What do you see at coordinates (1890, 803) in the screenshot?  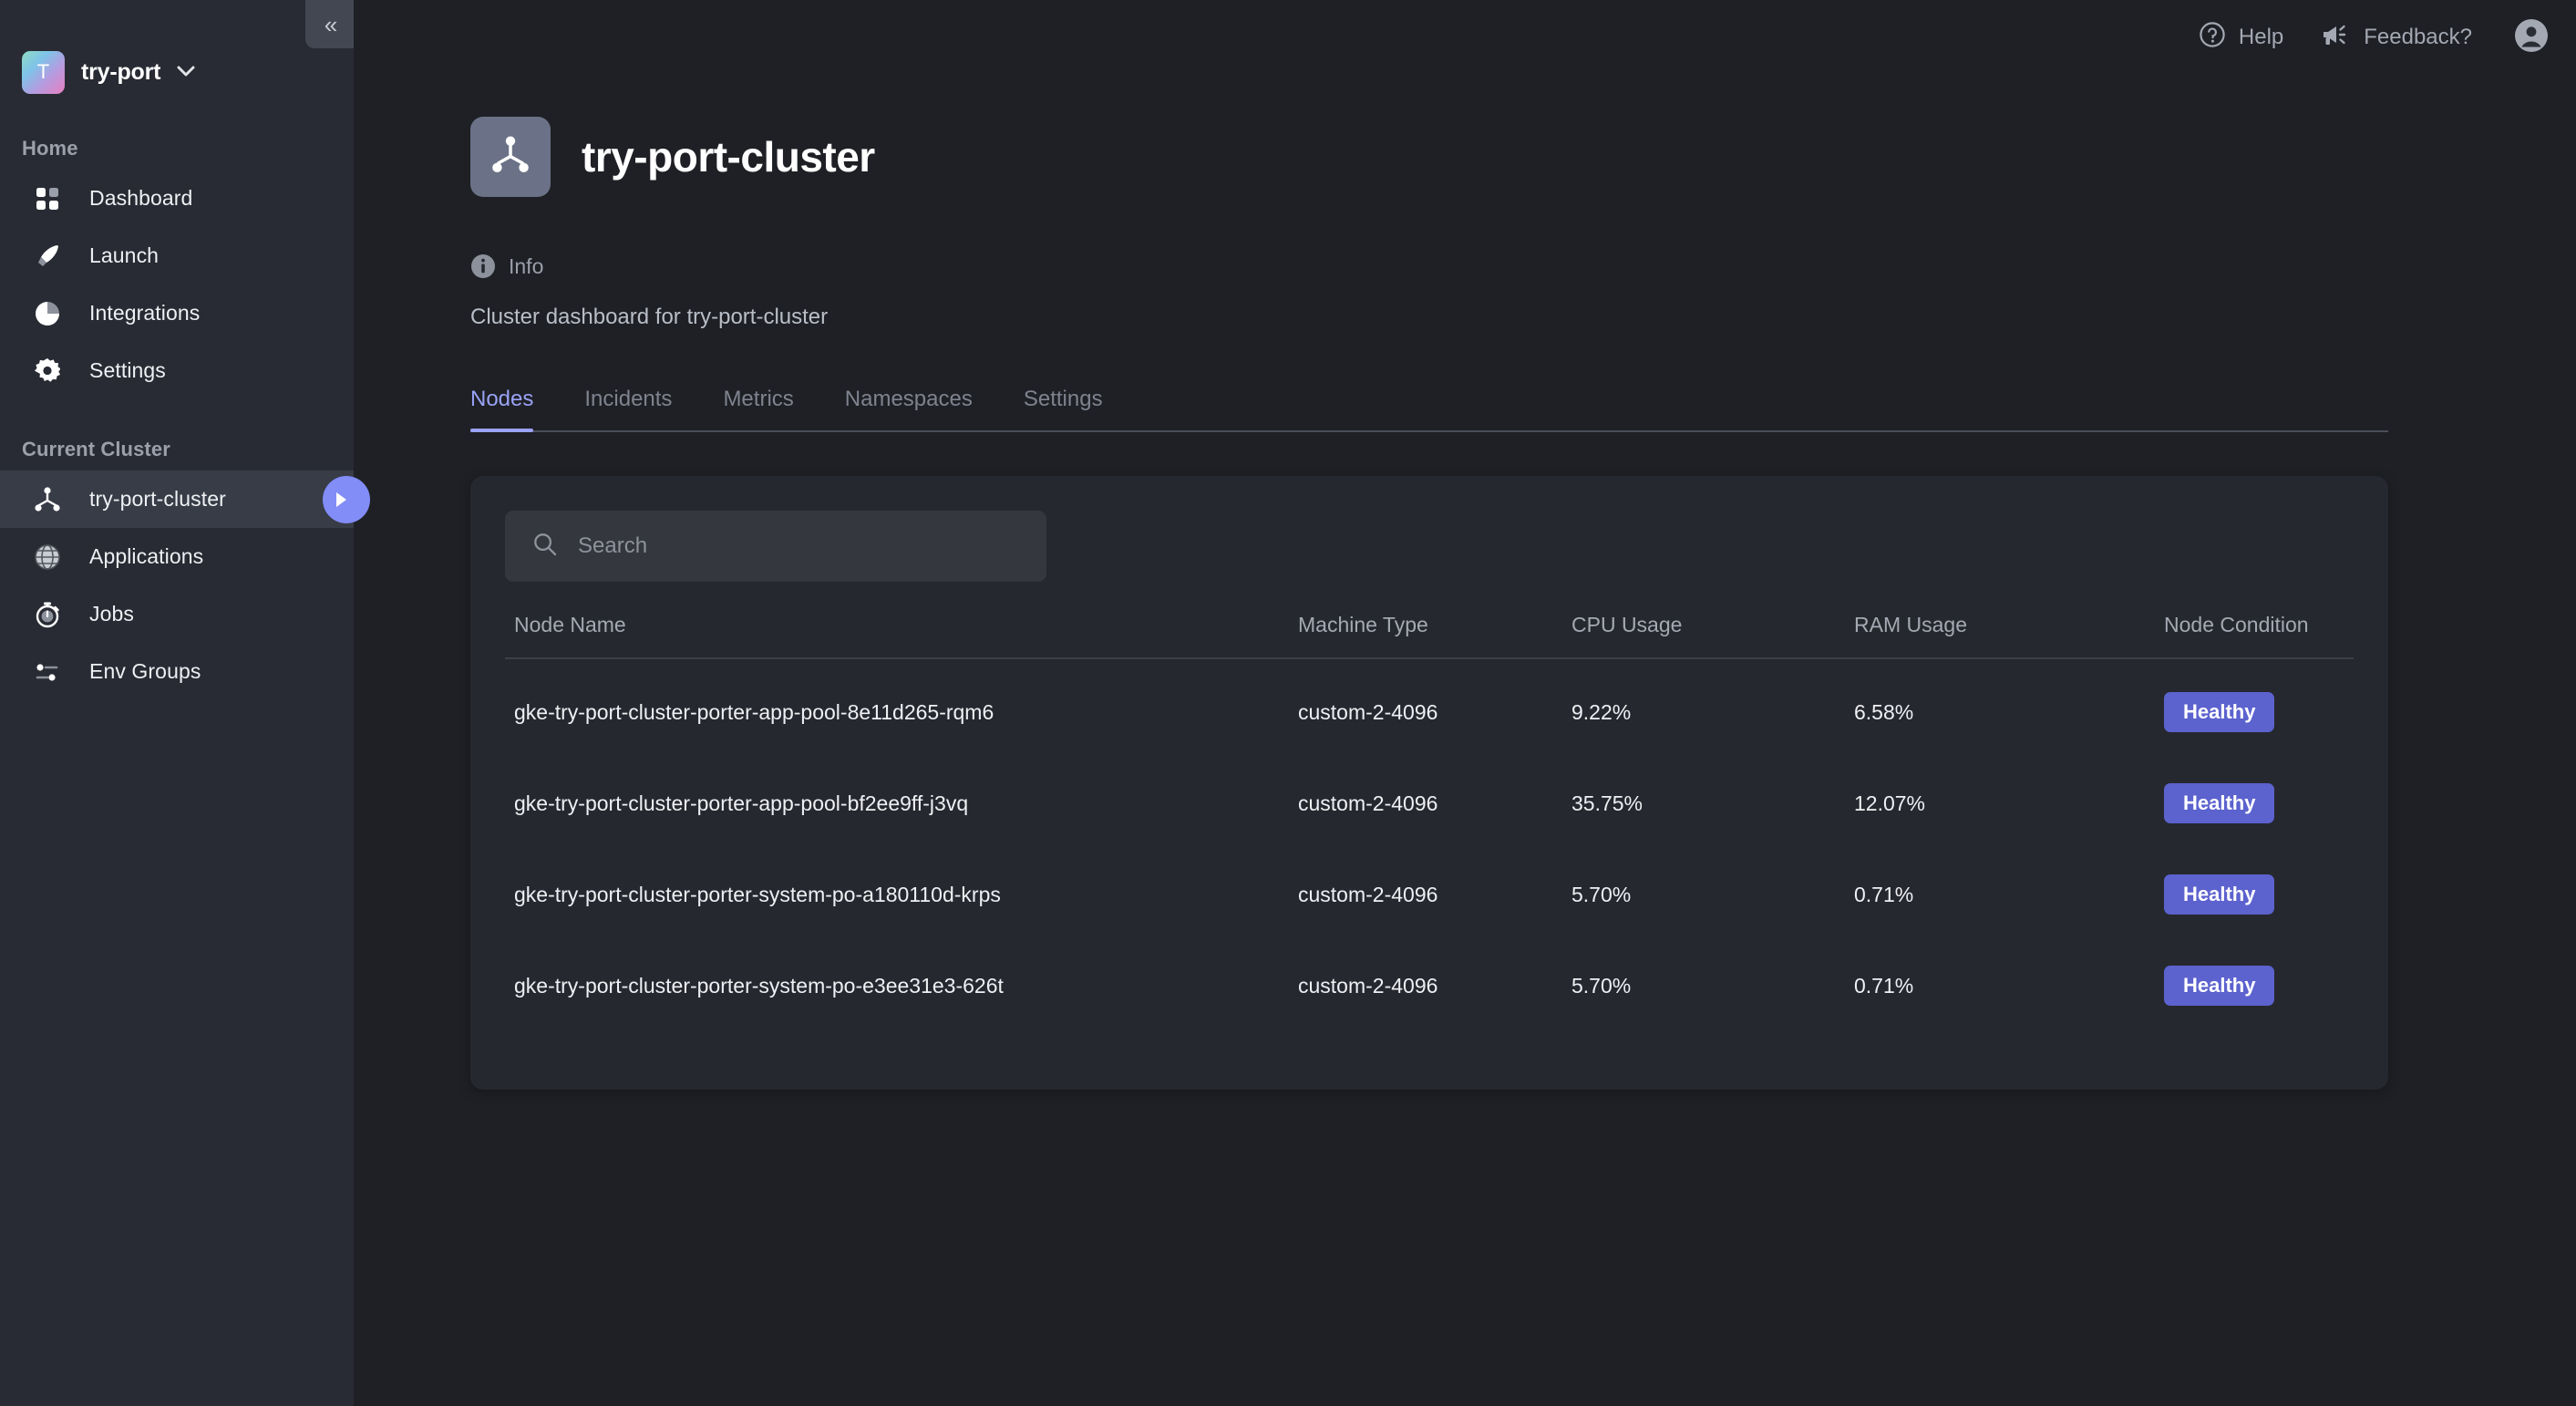 I see `cell-ram-usage: 12.07%` at bounding box center [1890, 803].